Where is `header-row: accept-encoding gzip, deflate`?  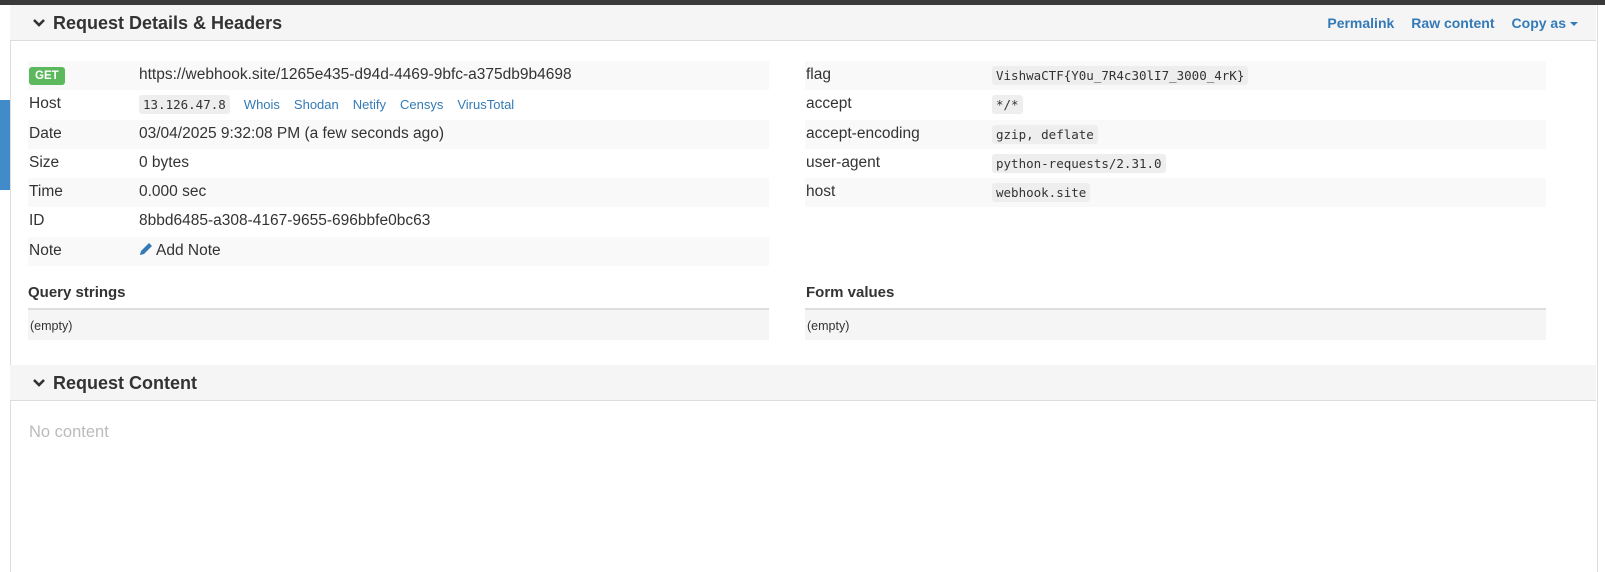 header-row: accept-encoding gzip, deflate is located at coordinates (1175, 134).